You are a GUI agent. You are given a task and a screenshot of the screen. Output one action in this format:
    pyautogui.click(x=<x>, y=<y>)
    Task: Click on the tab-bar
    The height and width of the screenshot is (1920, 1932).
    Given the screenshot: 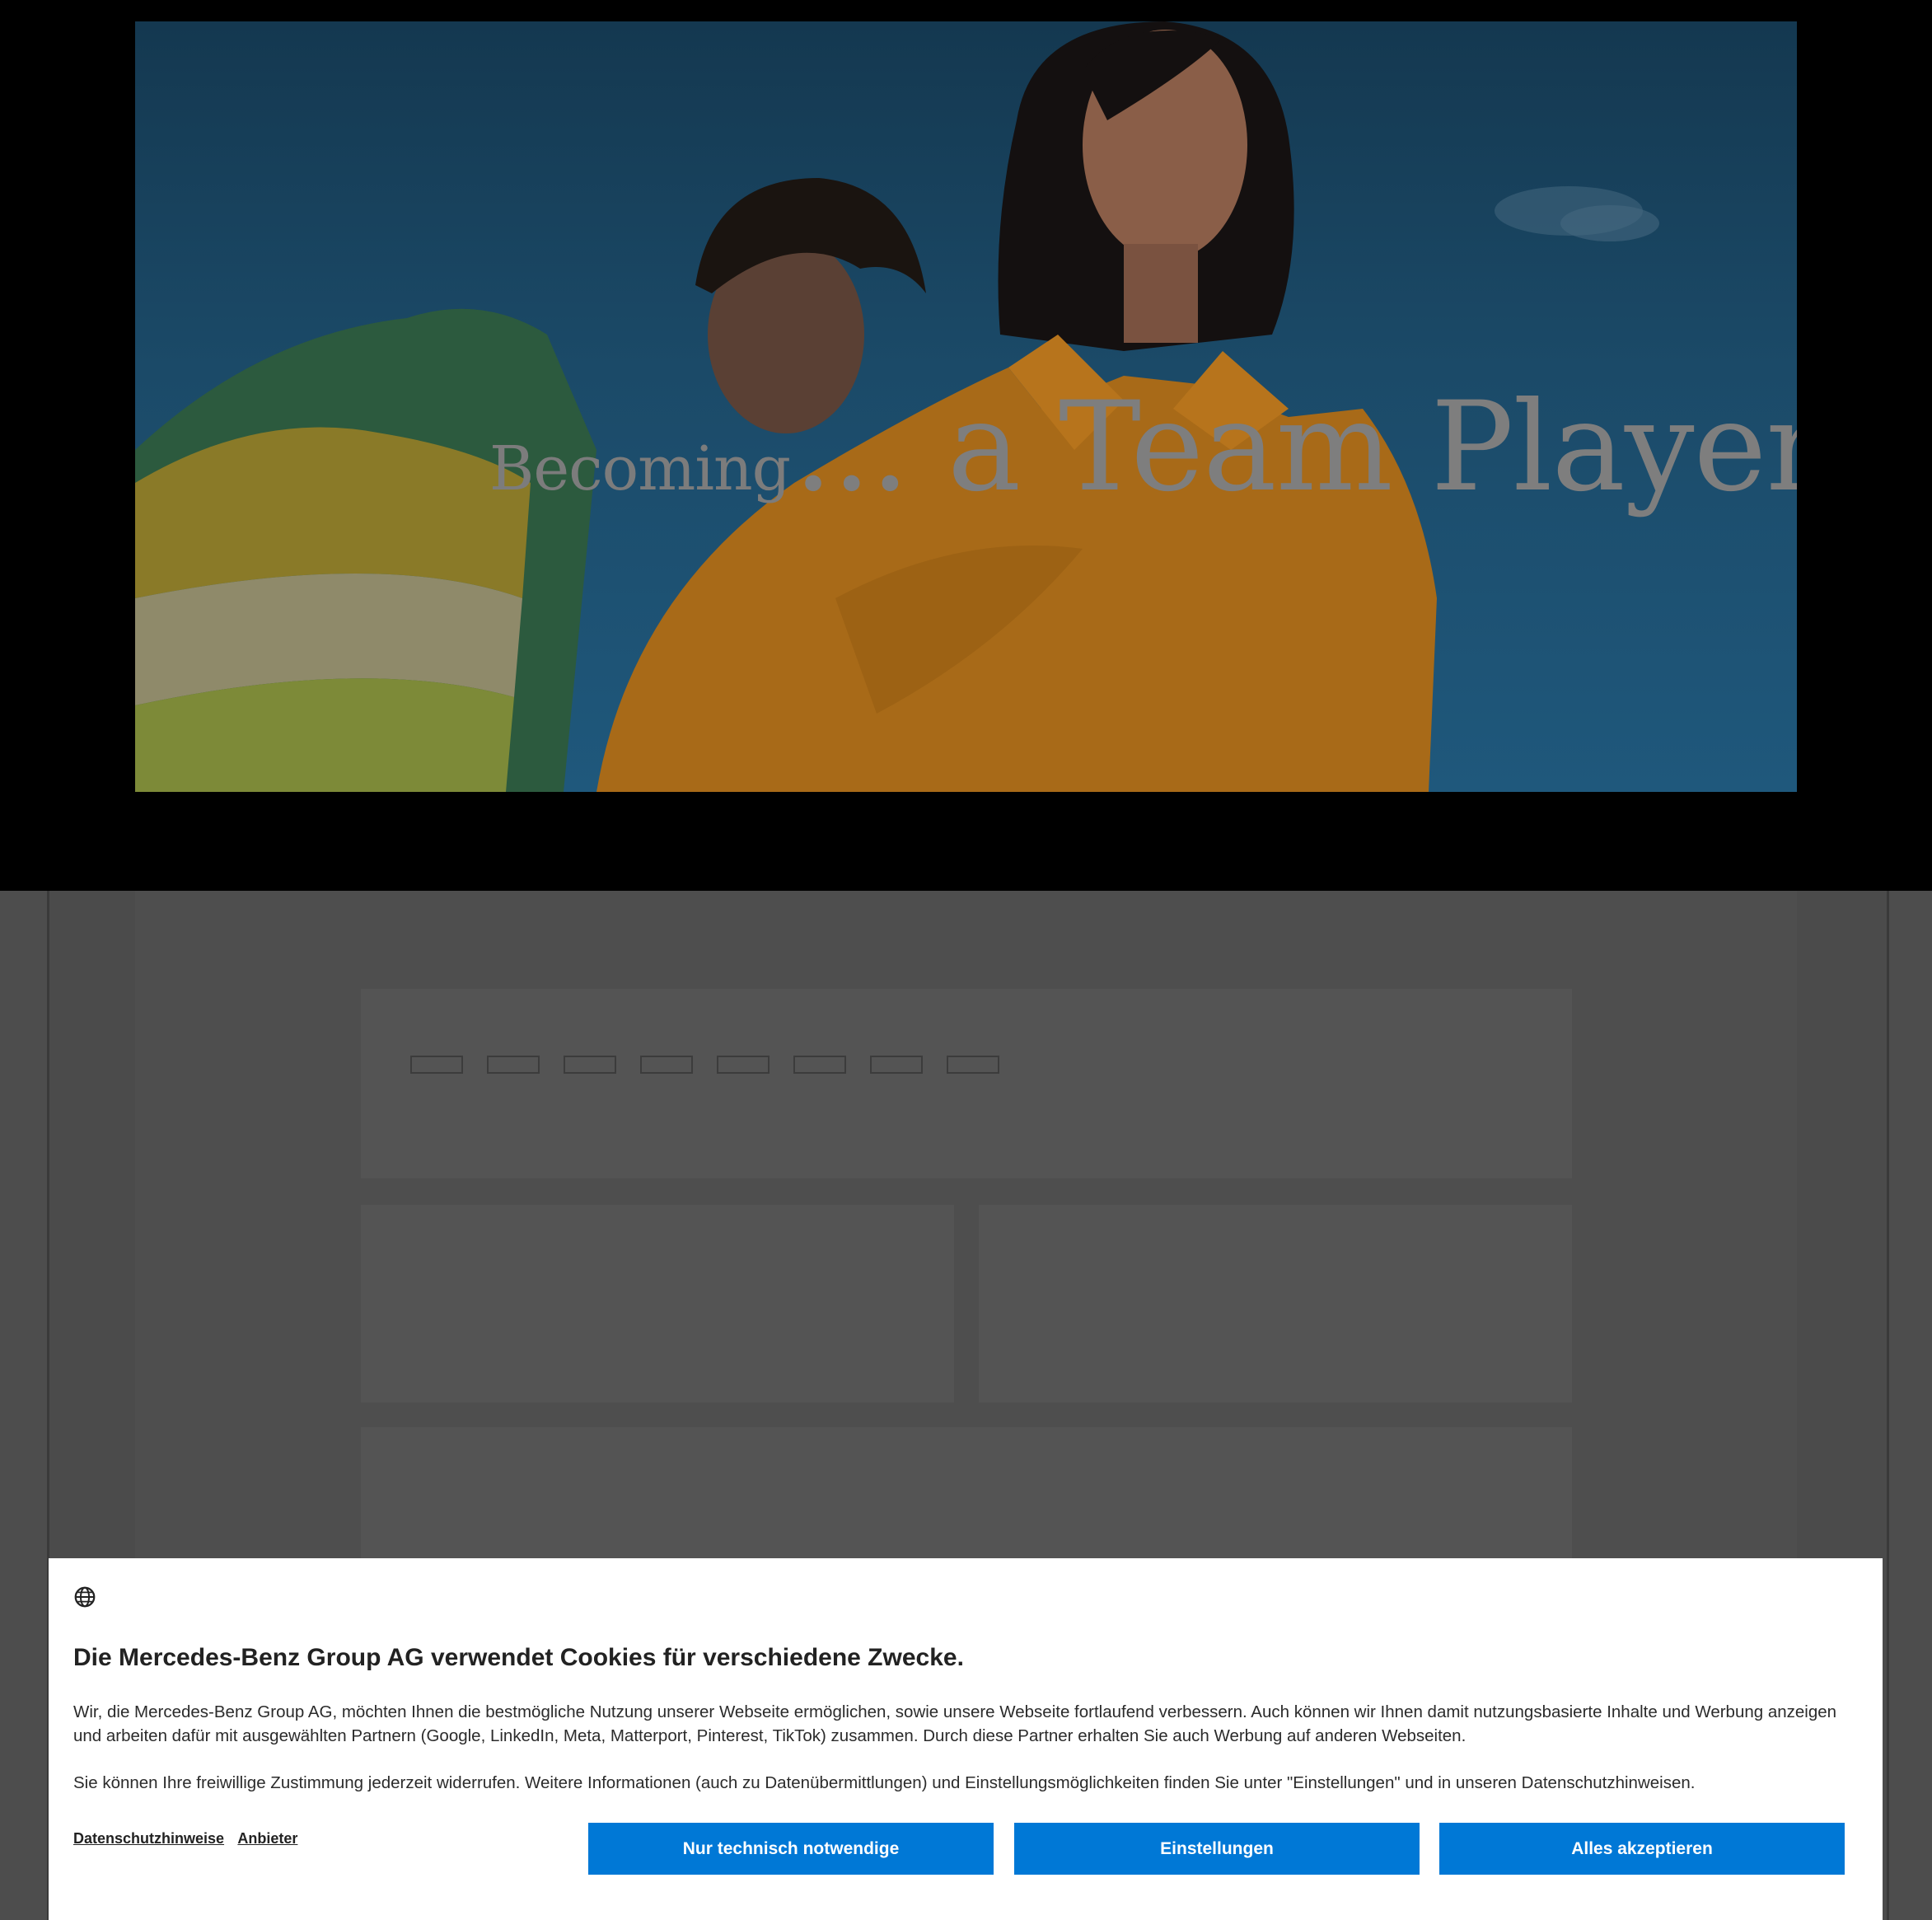 What is the action you would take?
    pyautogui.click(x=704, y=1065)
    